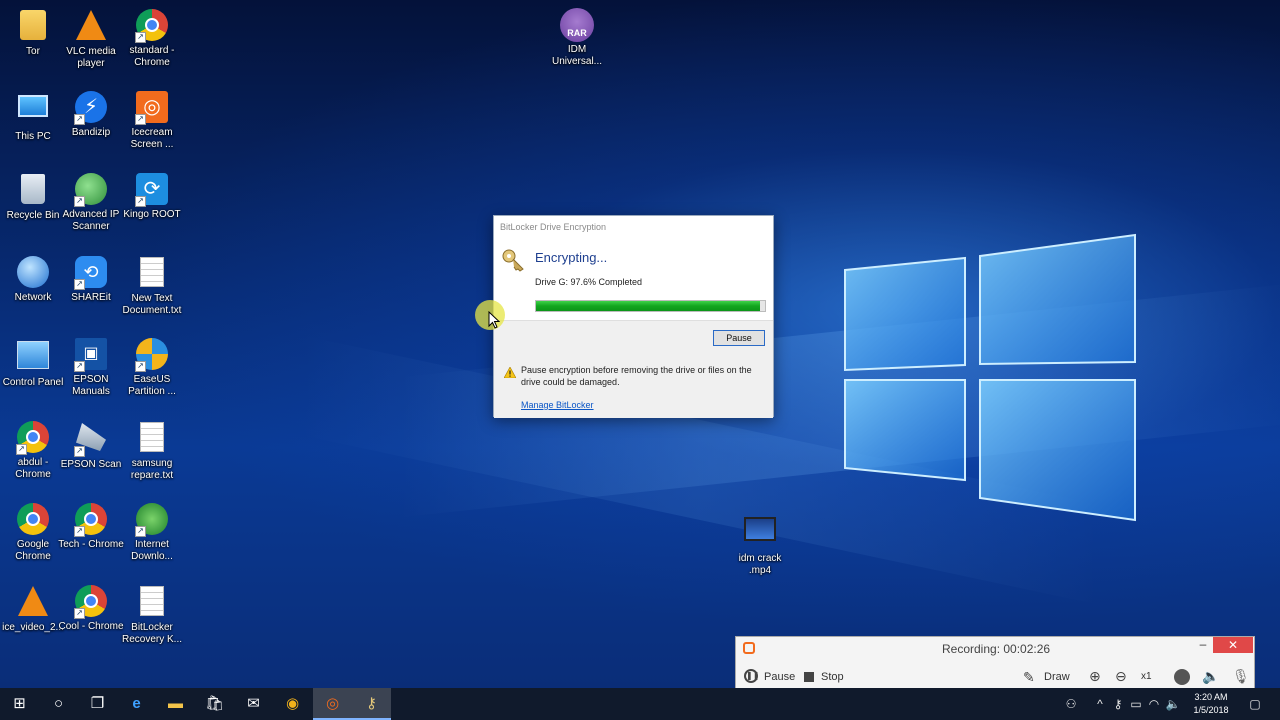  I want to click on desktop-icon-standard-chrome: ↗ standard - Chrome, so click(152, 38).